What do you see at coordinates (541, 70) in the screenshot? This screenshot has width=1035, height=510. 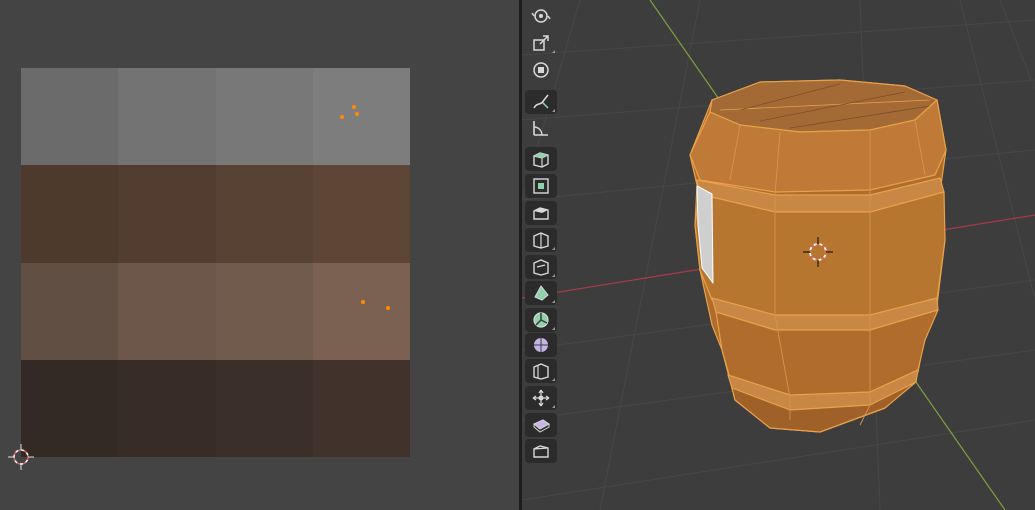 I see `transform-icon` at bounding box center [541, 70].